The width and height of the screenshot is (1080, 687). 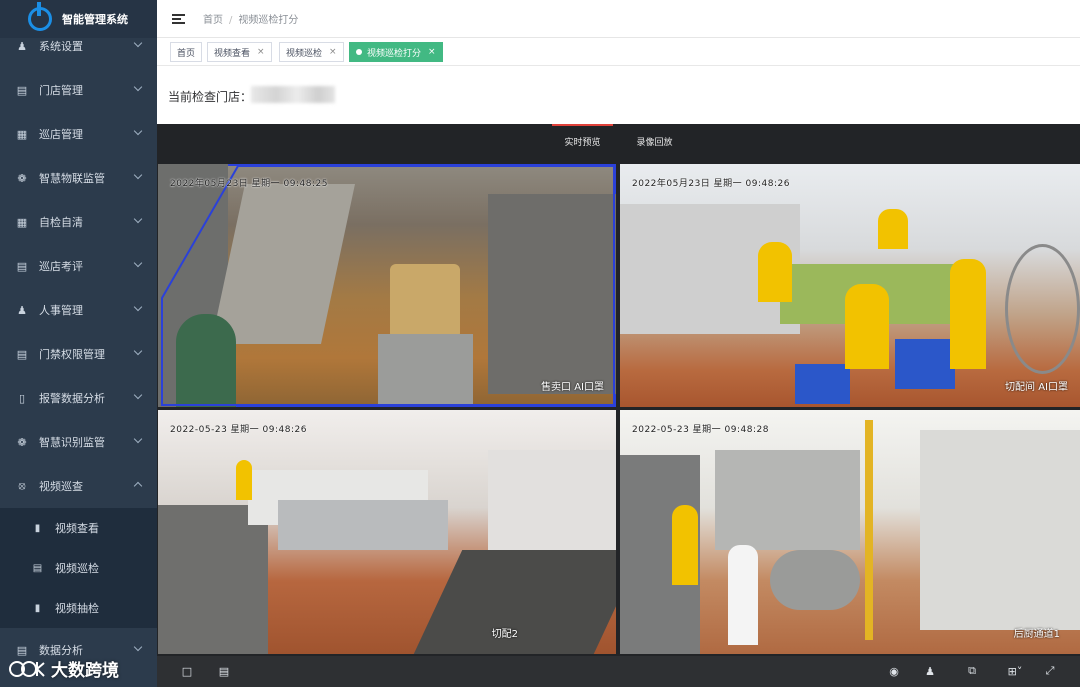 I want to click on recognition-icon: ❁, so click(x=22, y=442).